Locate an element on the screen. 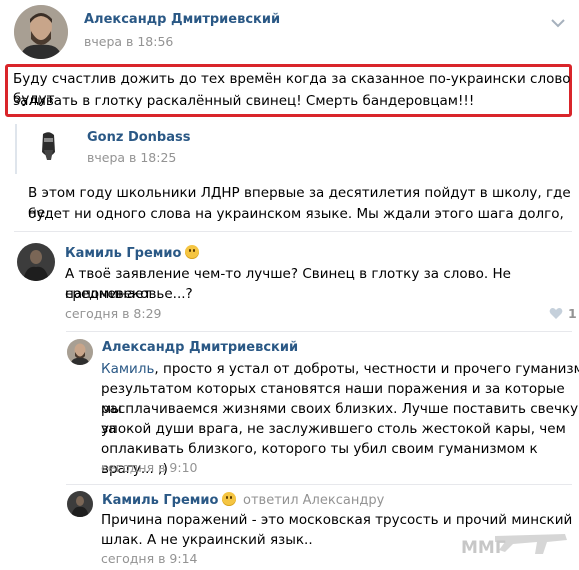  comment-1-author-name: Камиль Гремио is located at coordinates (123, 253).